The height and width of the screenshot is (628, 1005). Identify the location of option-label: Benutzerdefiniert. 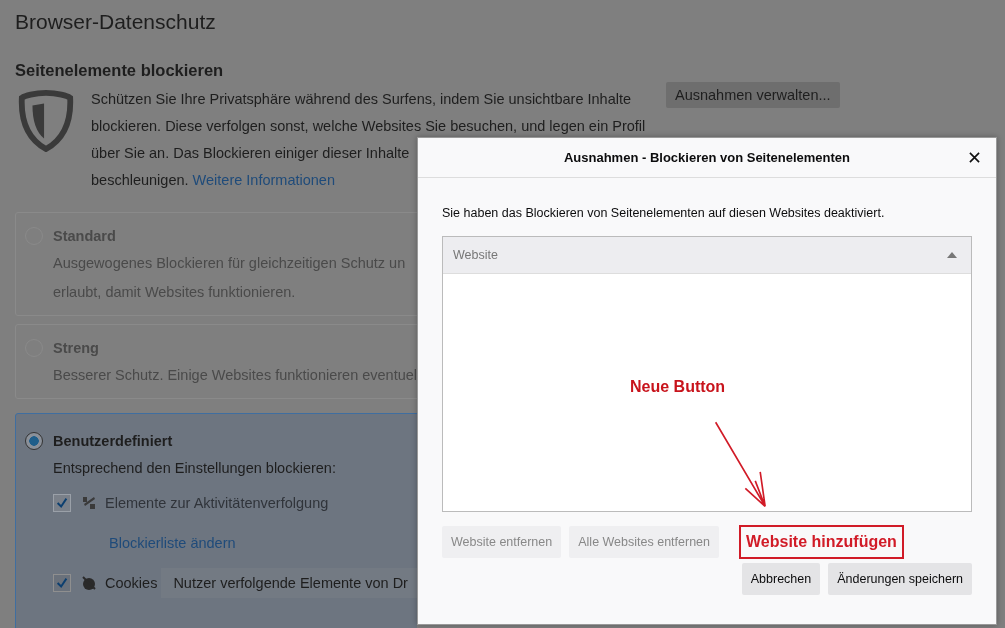
(113, 441).